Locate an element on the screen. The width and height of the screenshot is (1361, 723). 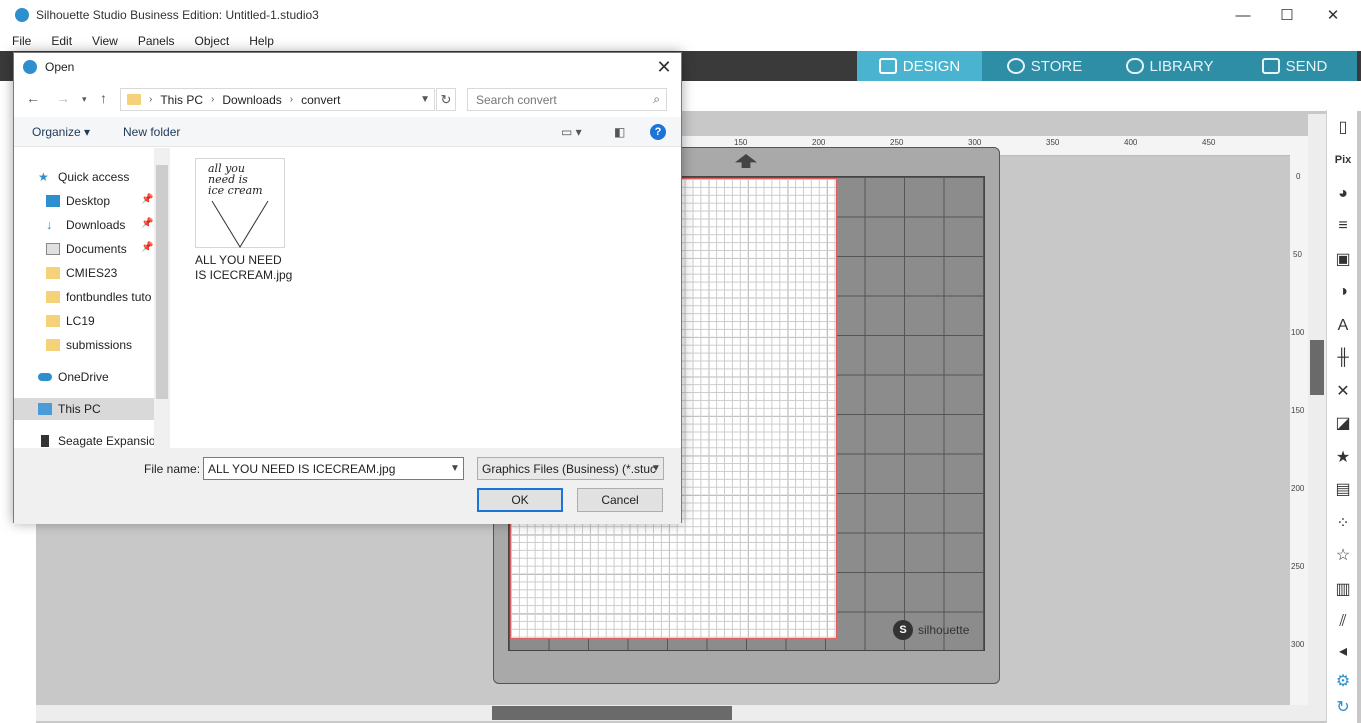
nav-downloads: ↓ Downloads is located at coordinates (85, 225).